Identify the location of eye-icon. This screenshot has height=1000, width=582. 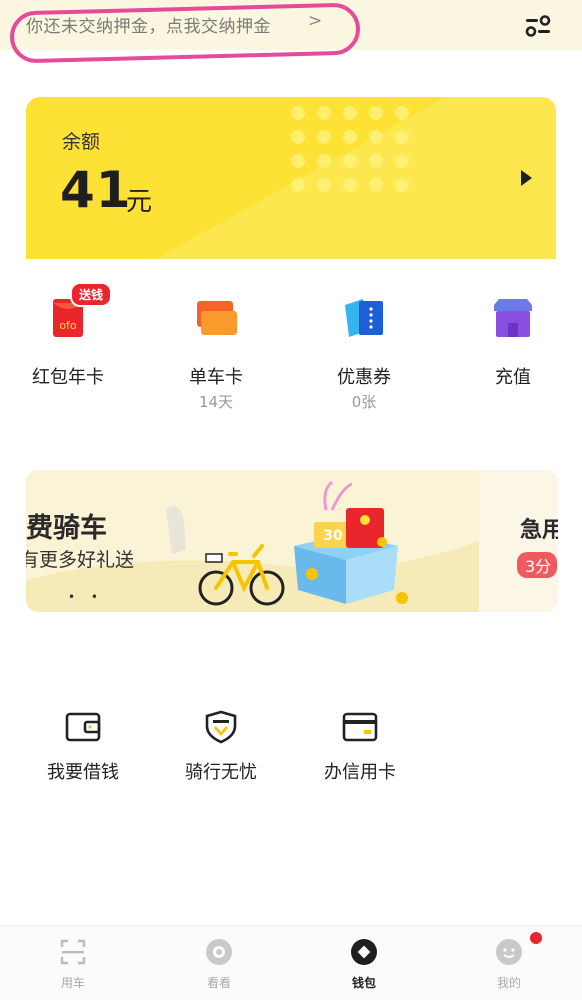
(219, 952).